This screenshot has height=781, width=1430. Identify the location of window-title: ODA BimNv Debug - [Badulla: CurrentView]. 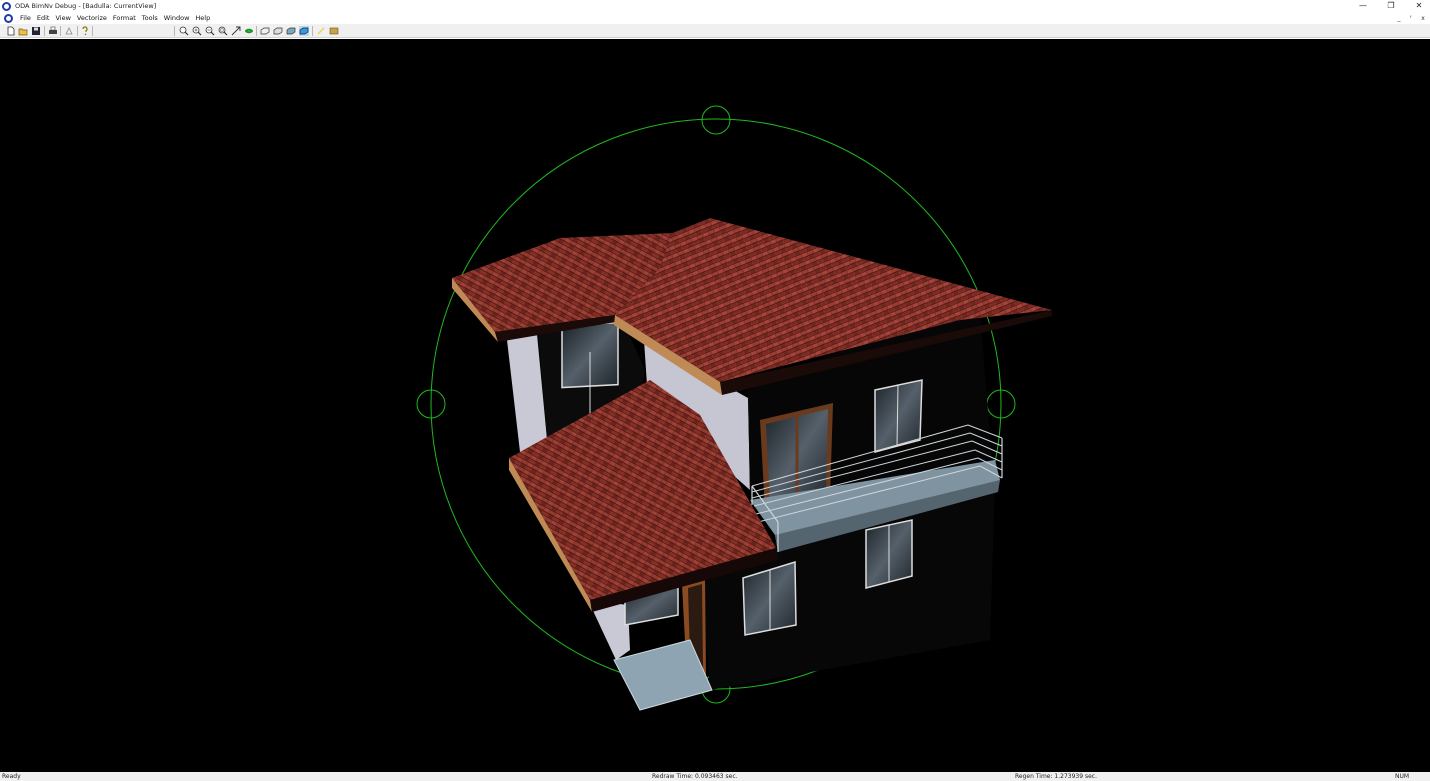
(86, 6).